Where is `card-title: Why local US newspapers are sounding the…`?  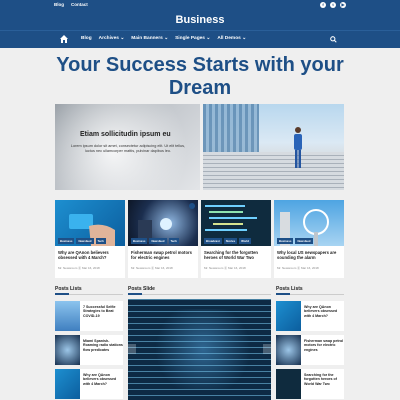
card-title: Why local US newspapers are sounding the… is located at coordinates (309, 255).